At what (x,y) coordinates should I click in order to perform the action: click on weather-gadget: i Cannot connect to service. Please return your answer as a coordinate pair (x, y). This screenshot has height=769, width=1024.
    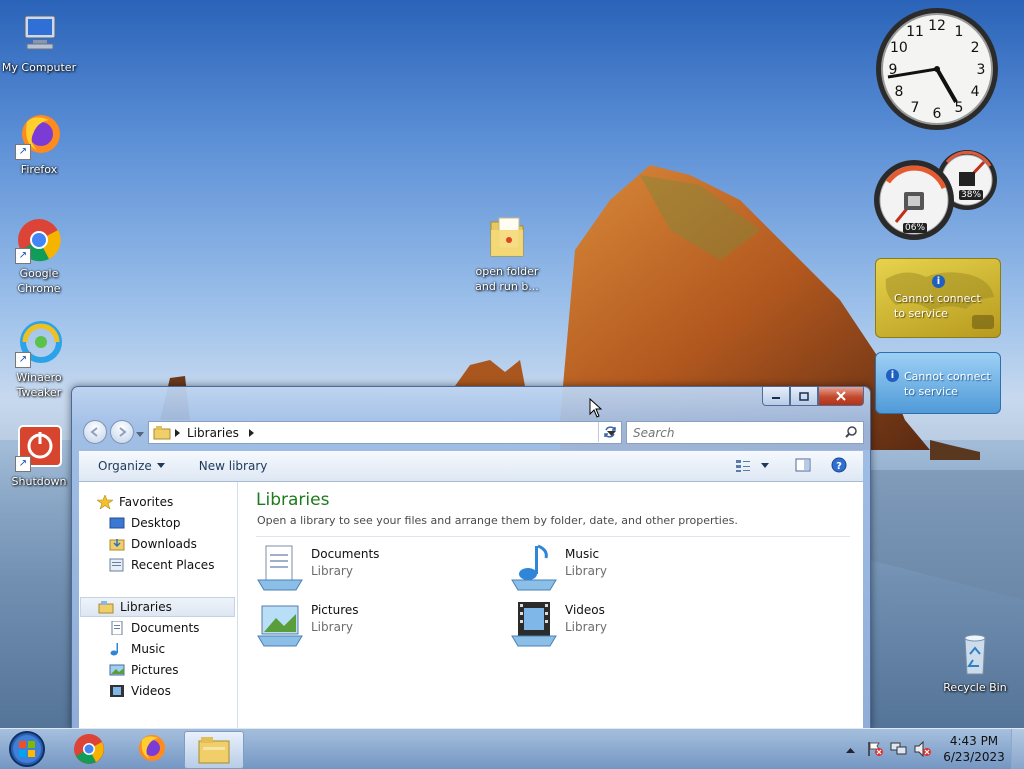
    Looking at the image, I should click on (938, 298).